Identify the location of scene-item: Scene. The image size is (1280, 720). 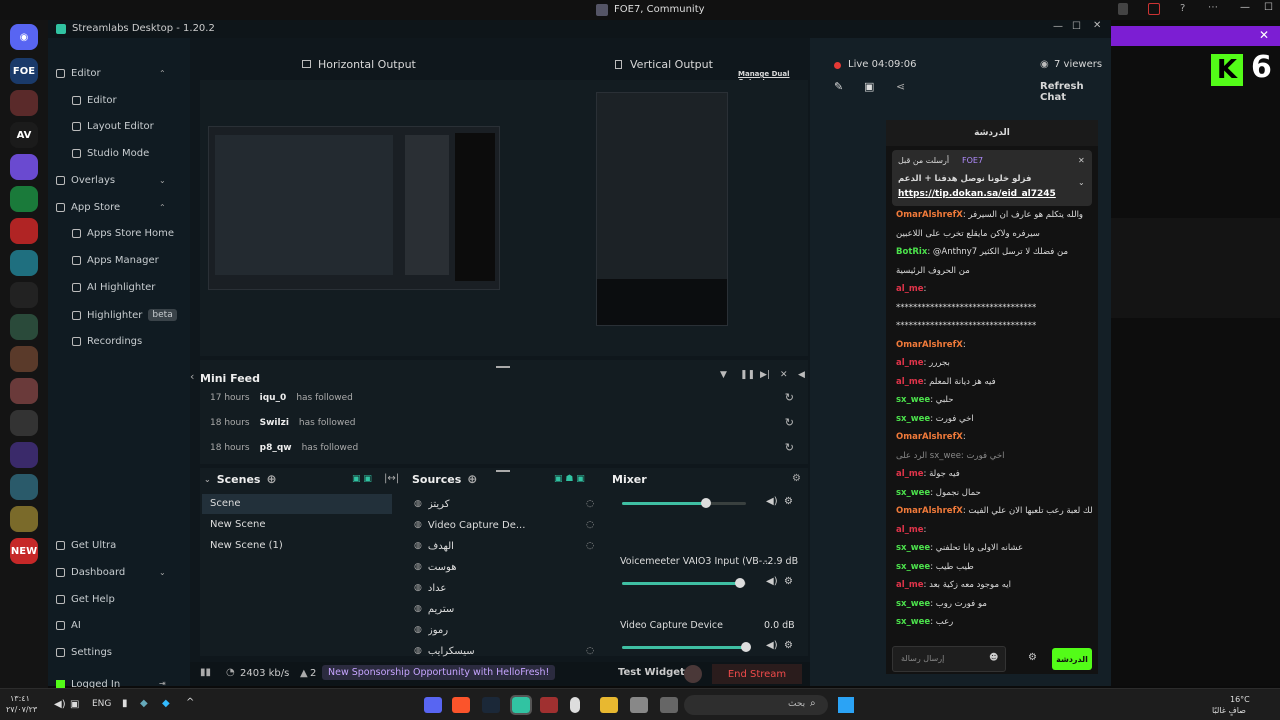
(297, 504).